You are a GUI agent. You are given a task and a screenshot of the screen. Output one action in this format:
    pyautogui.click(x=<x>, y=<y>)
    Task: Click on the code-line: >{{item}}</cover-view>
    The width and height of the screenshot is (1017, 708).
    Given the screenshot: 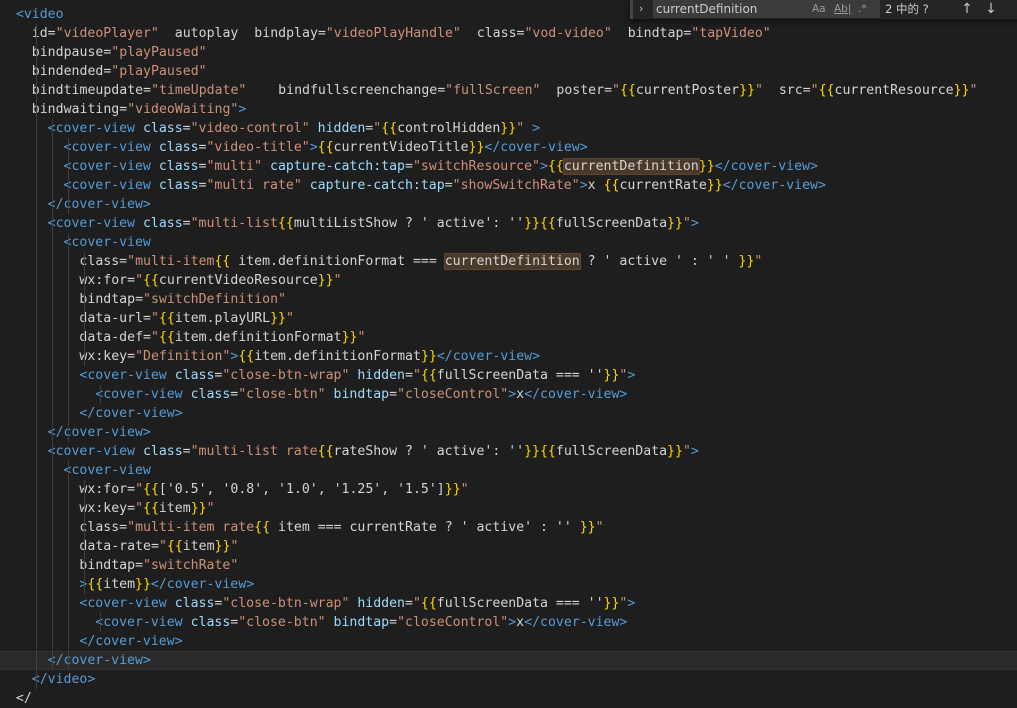 What is the action you would take?
    pyautogui.click(x=508, y=584)
    